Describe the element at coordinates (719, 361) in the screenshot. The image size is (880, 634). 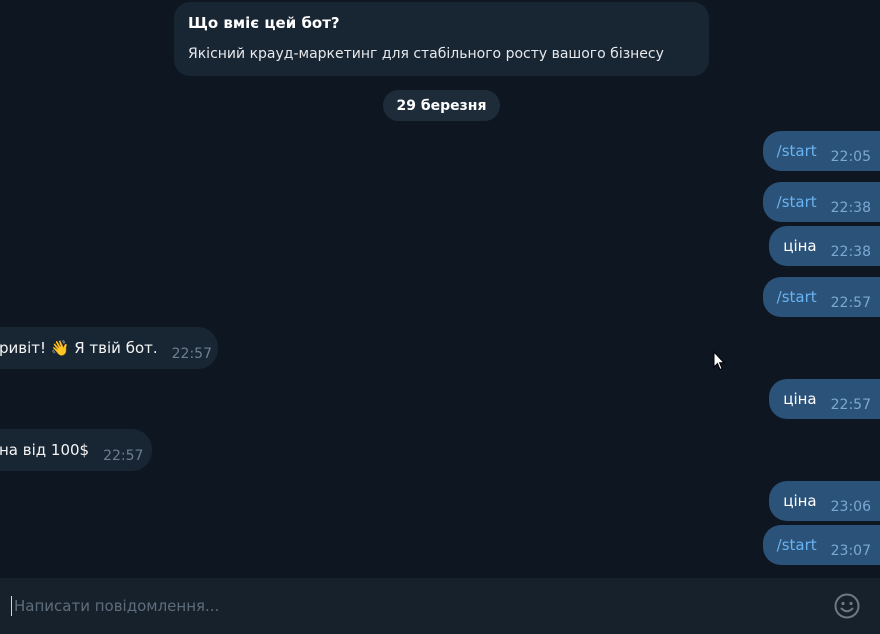
I see `mouse-pointer-icon` at that location.